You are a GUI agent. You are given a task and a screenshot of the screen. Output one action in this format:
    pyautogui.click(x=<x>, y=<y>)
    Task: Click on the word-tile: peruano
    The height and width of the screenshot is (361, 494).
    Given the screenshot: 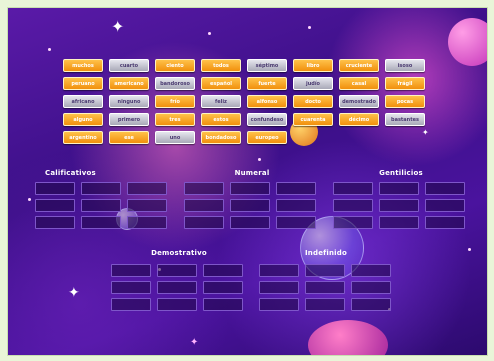 What is the action you would take?
    pyautogui.click(x=83, y=83)
    